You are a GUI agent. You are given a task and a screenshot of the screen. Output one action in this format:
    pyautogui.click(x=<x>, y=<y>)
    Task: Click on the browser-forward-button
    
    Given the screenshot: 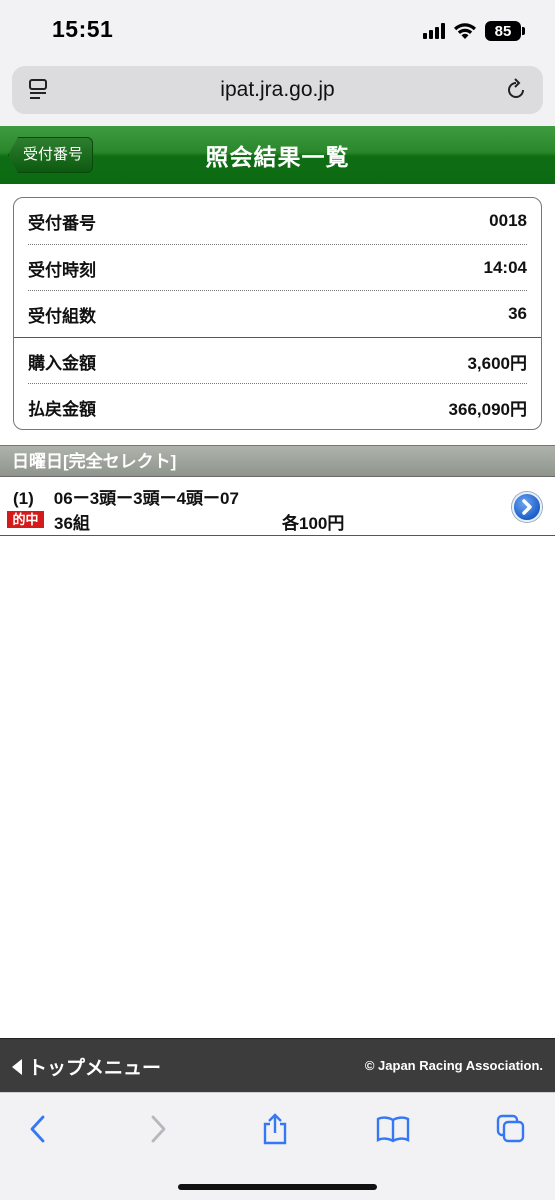 What is the action you would take?
    pyautogui.click(x=158, y=1129)
    